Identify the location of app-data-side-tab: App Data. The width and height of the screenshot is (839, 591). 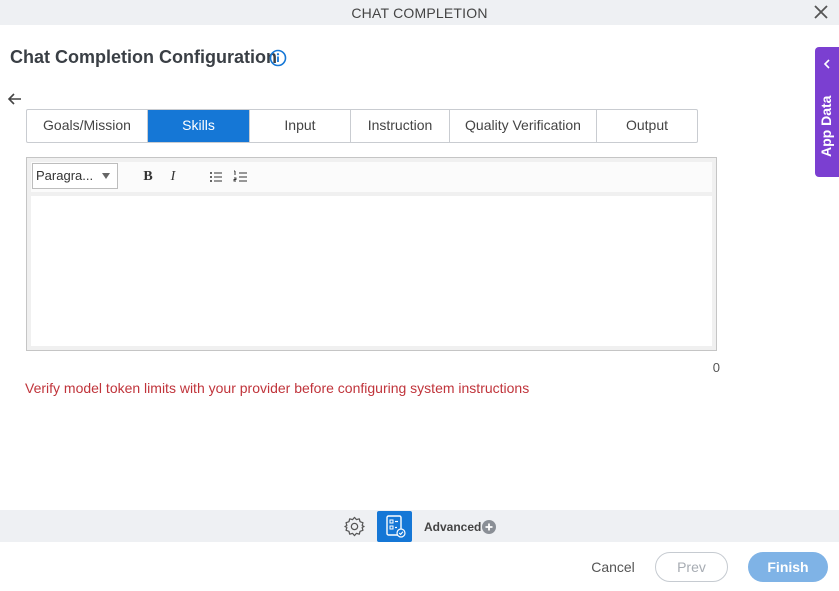
(827, 112).